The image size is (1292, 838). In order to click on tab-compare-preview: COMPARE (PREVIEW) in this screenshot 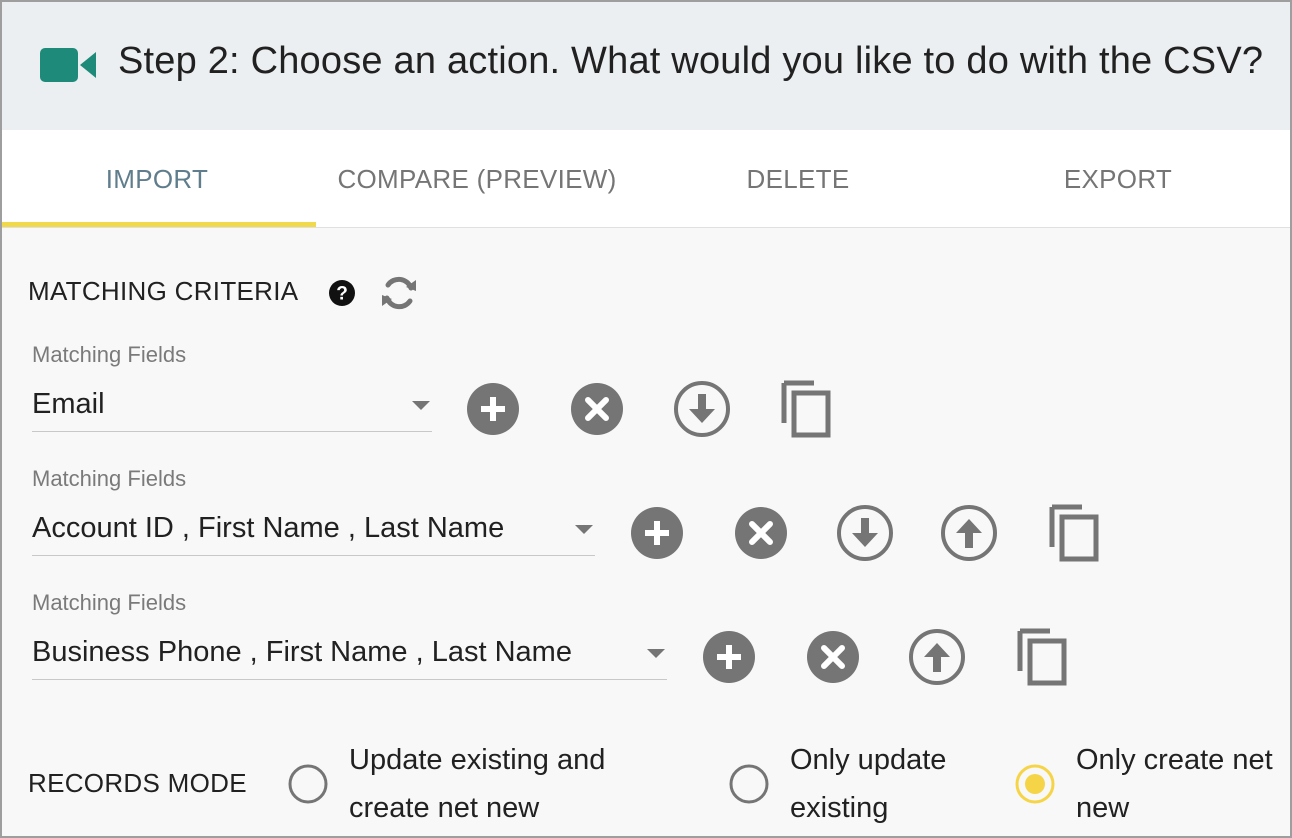, I will do `click(477, 179)`.